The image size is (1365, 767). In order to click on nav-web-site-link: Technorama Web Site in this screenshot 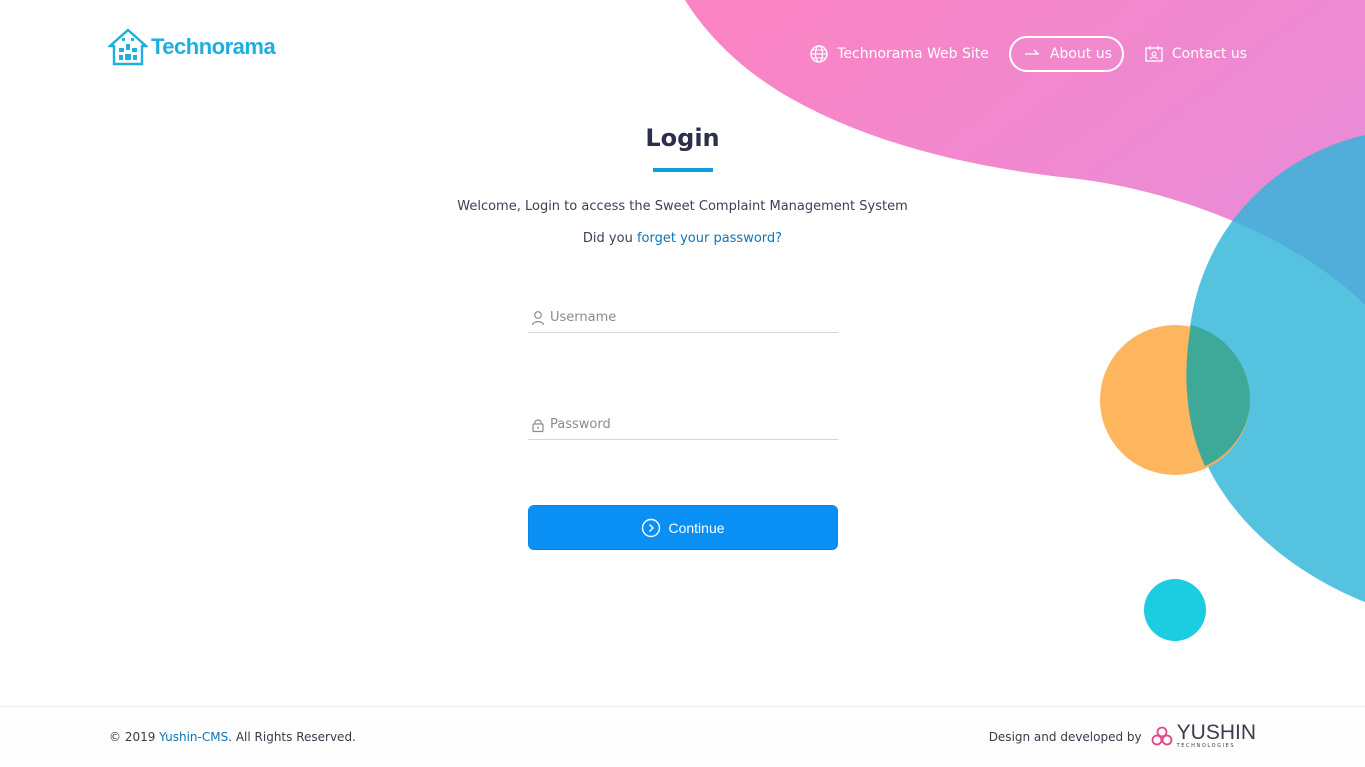, I will do `click(899, 54)`.